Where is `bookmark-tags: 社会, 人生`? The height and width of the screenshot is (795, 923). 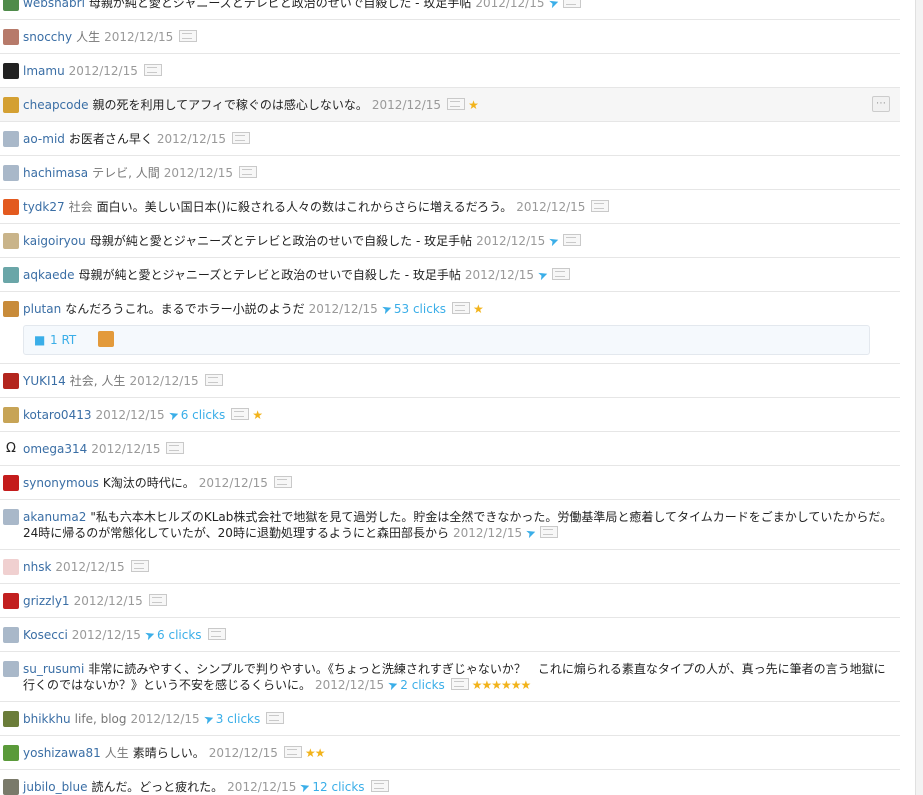
bookmark-tags: 社会, 人生 is located at coordinates (98, 381).